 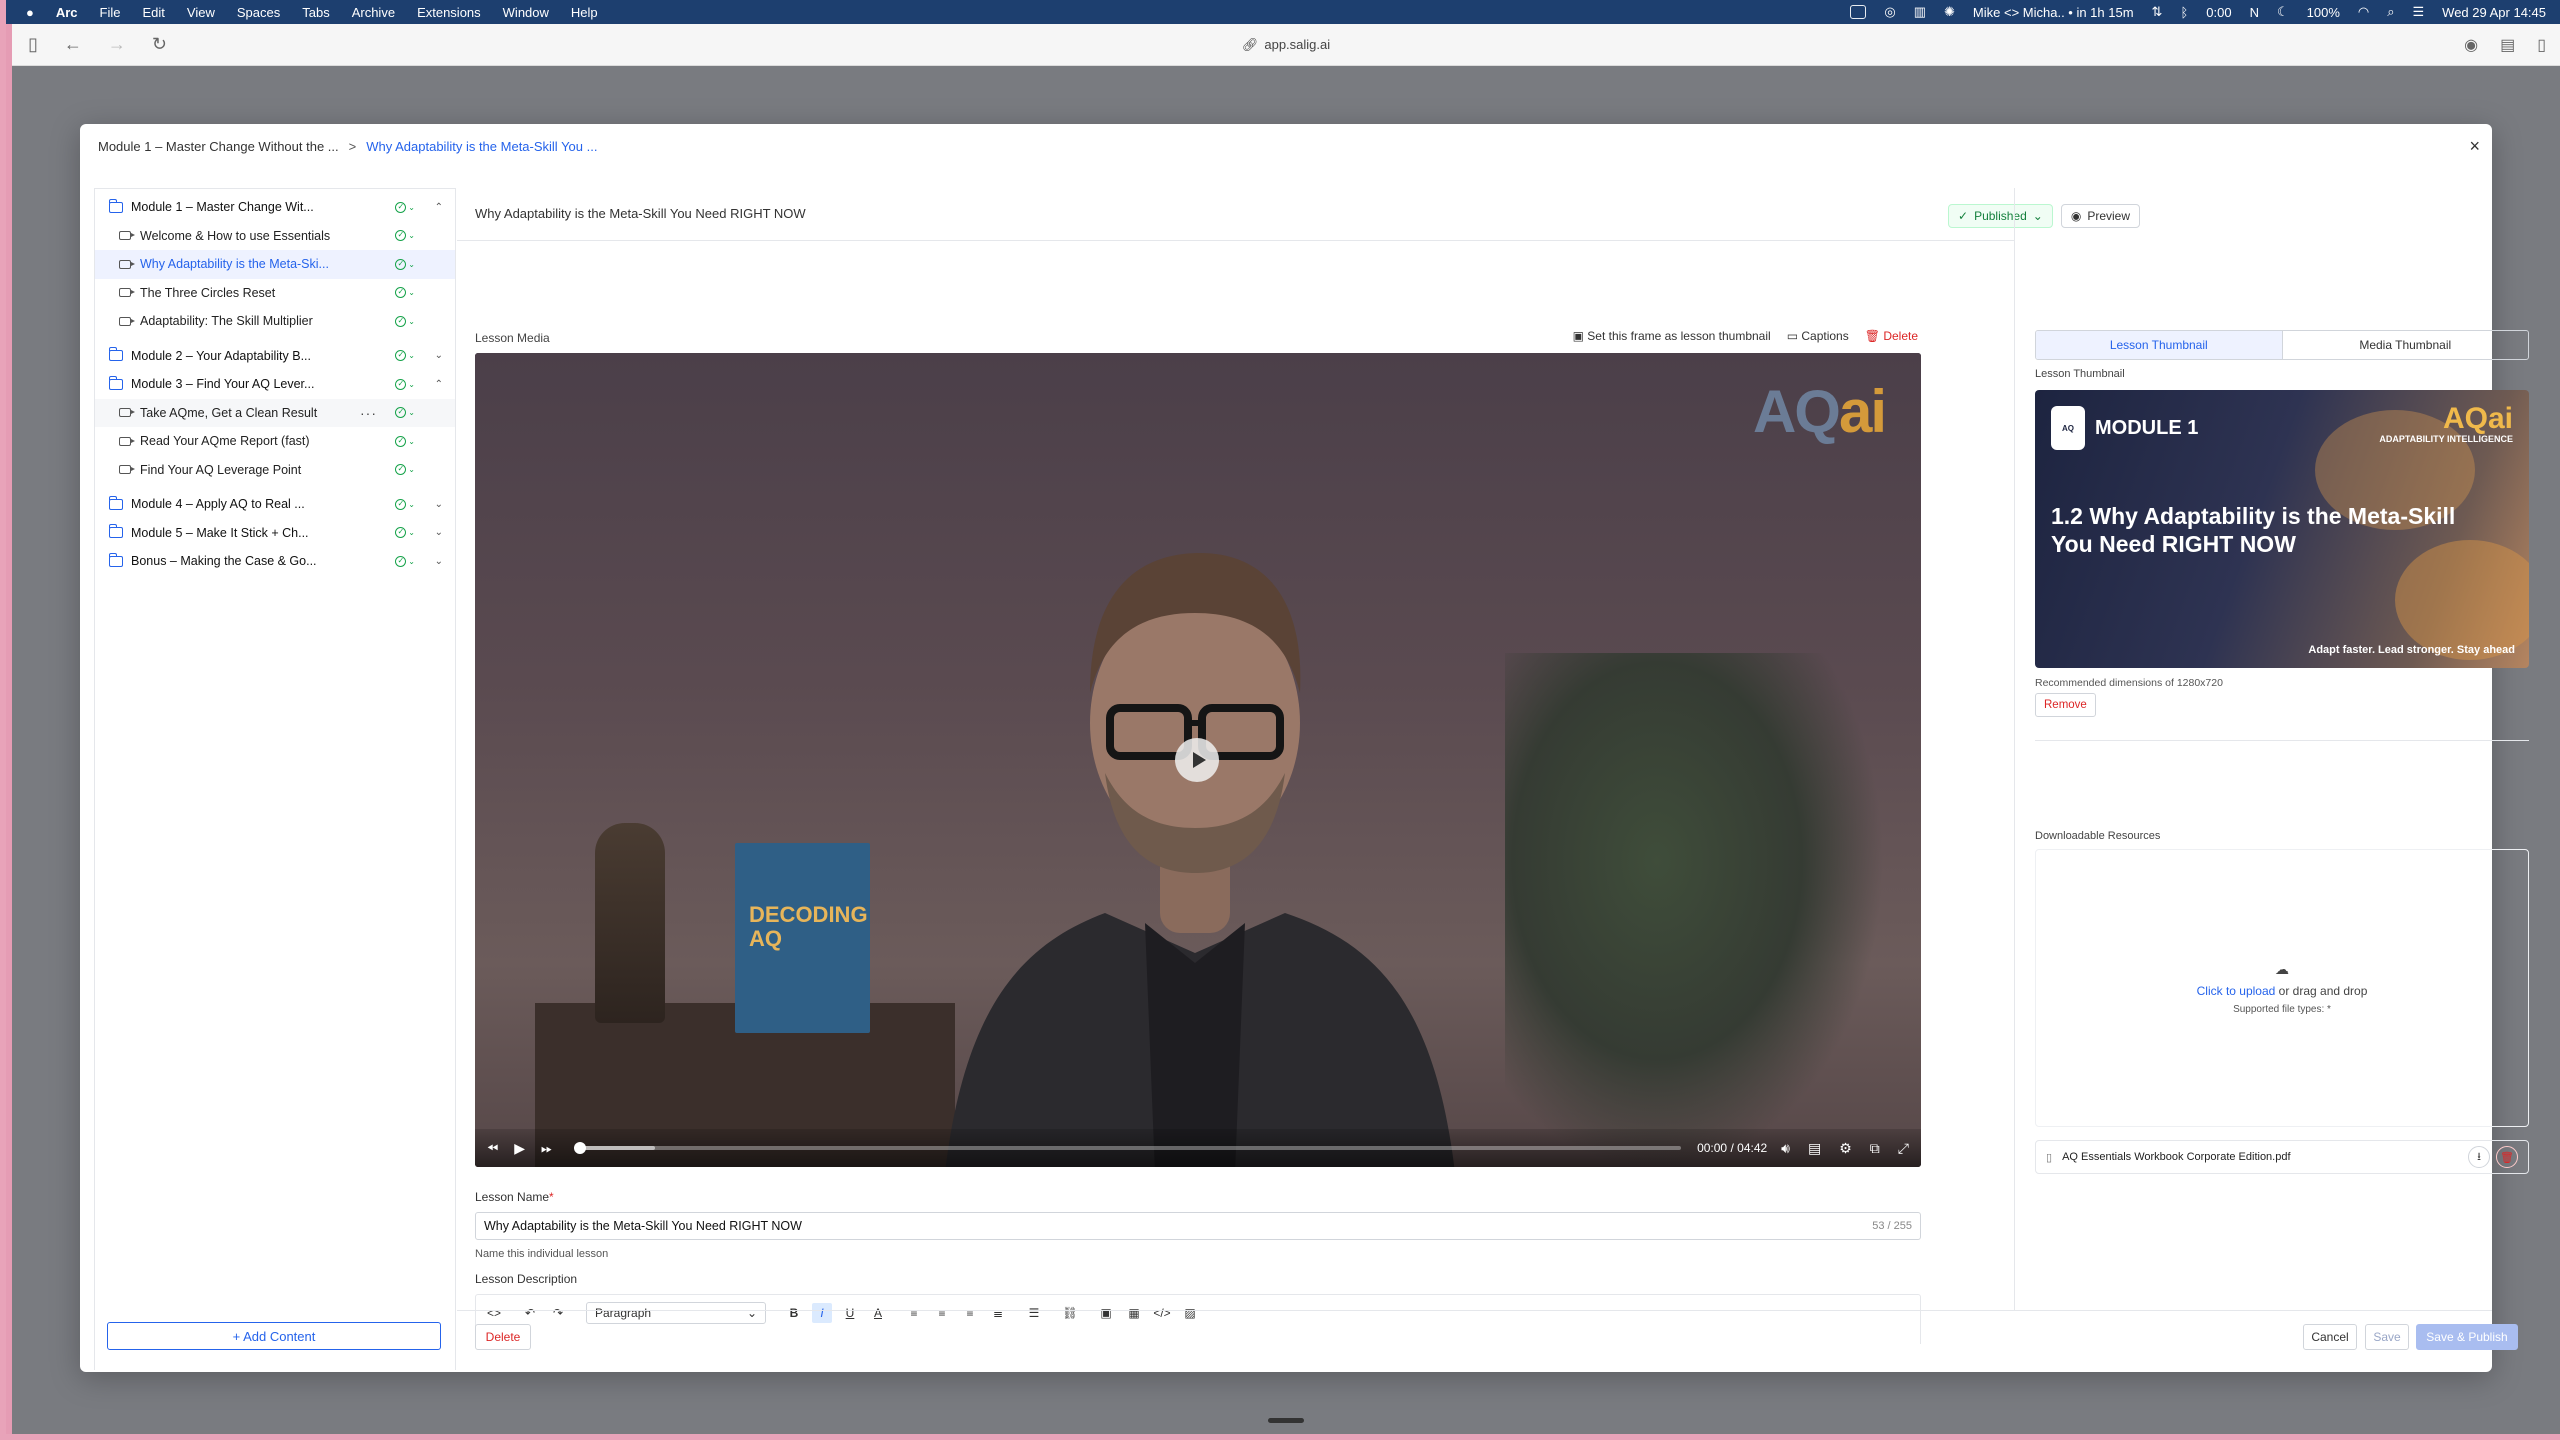 What do you see at coordinates (275, 412) in the screenshot?
I see `outline-lesson: Take AQme, Get a Clean Result ✓ ⌄ ···` at bounding box center [275, 412].